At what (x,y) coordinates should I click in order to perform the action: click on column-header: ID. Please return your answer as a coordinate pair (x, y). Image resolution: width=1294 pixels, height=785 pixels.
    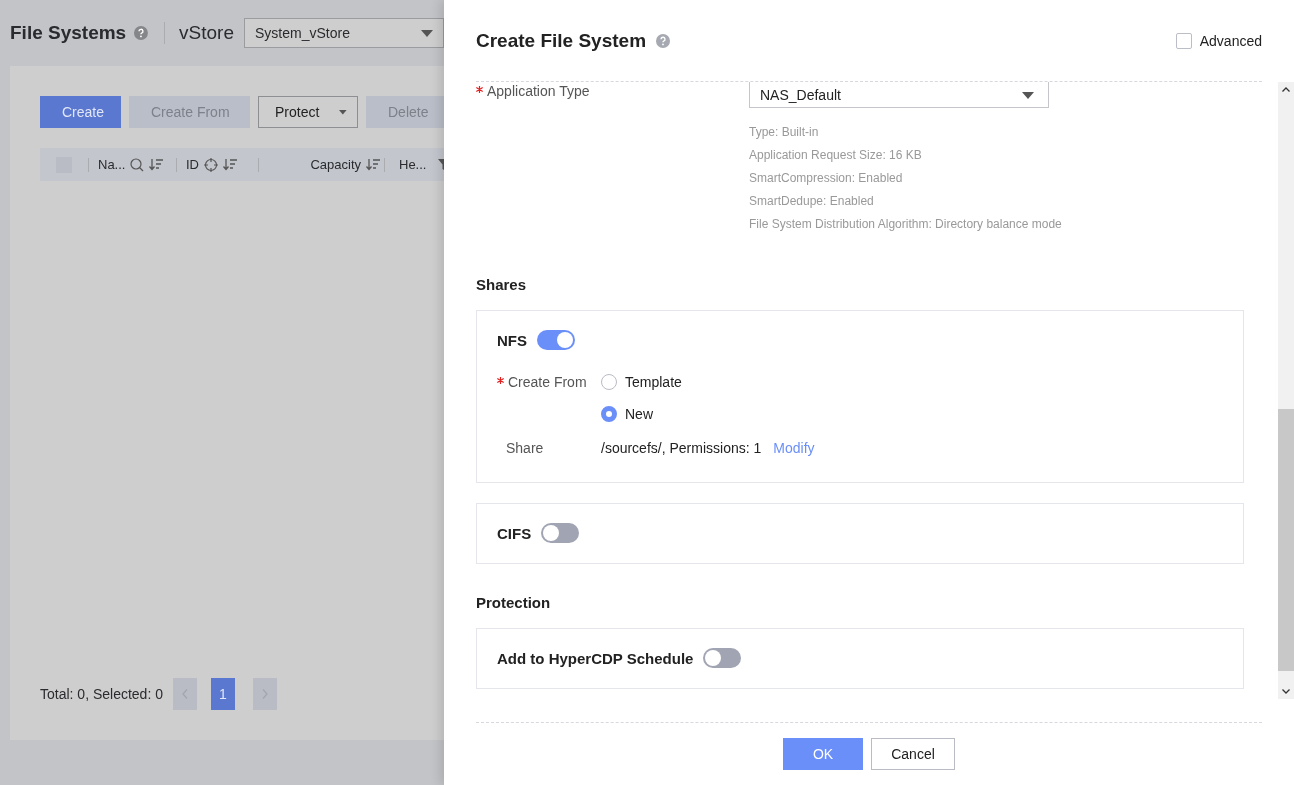
    Looking at the image, I should click on (192, 164).